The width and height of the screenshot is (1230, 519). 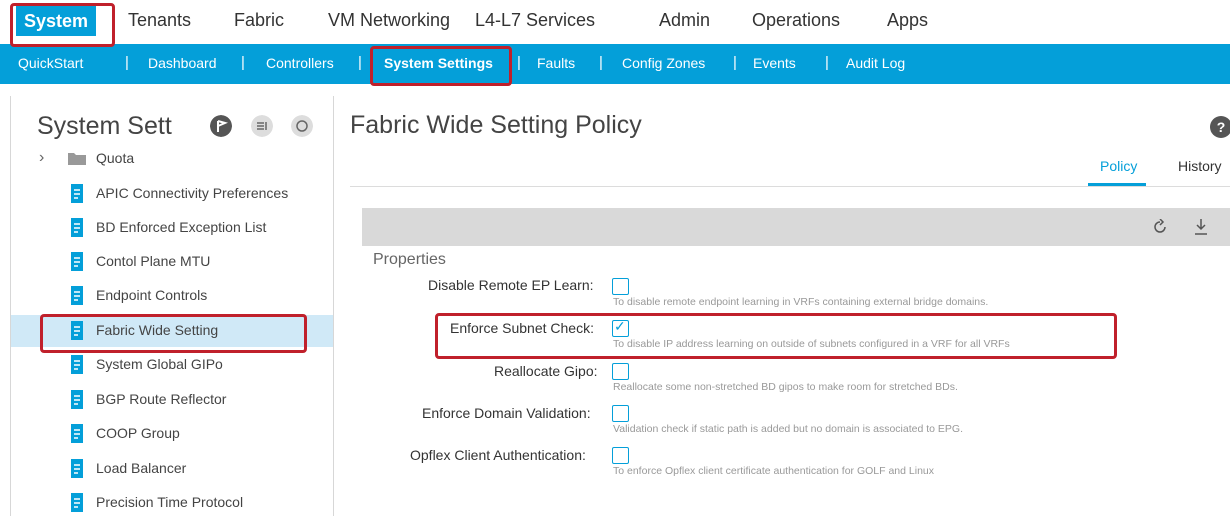 What do you see at coordinates (221, 126) in the screenshot?
I see `quick-start-icon` at bounding box center [221, 126].